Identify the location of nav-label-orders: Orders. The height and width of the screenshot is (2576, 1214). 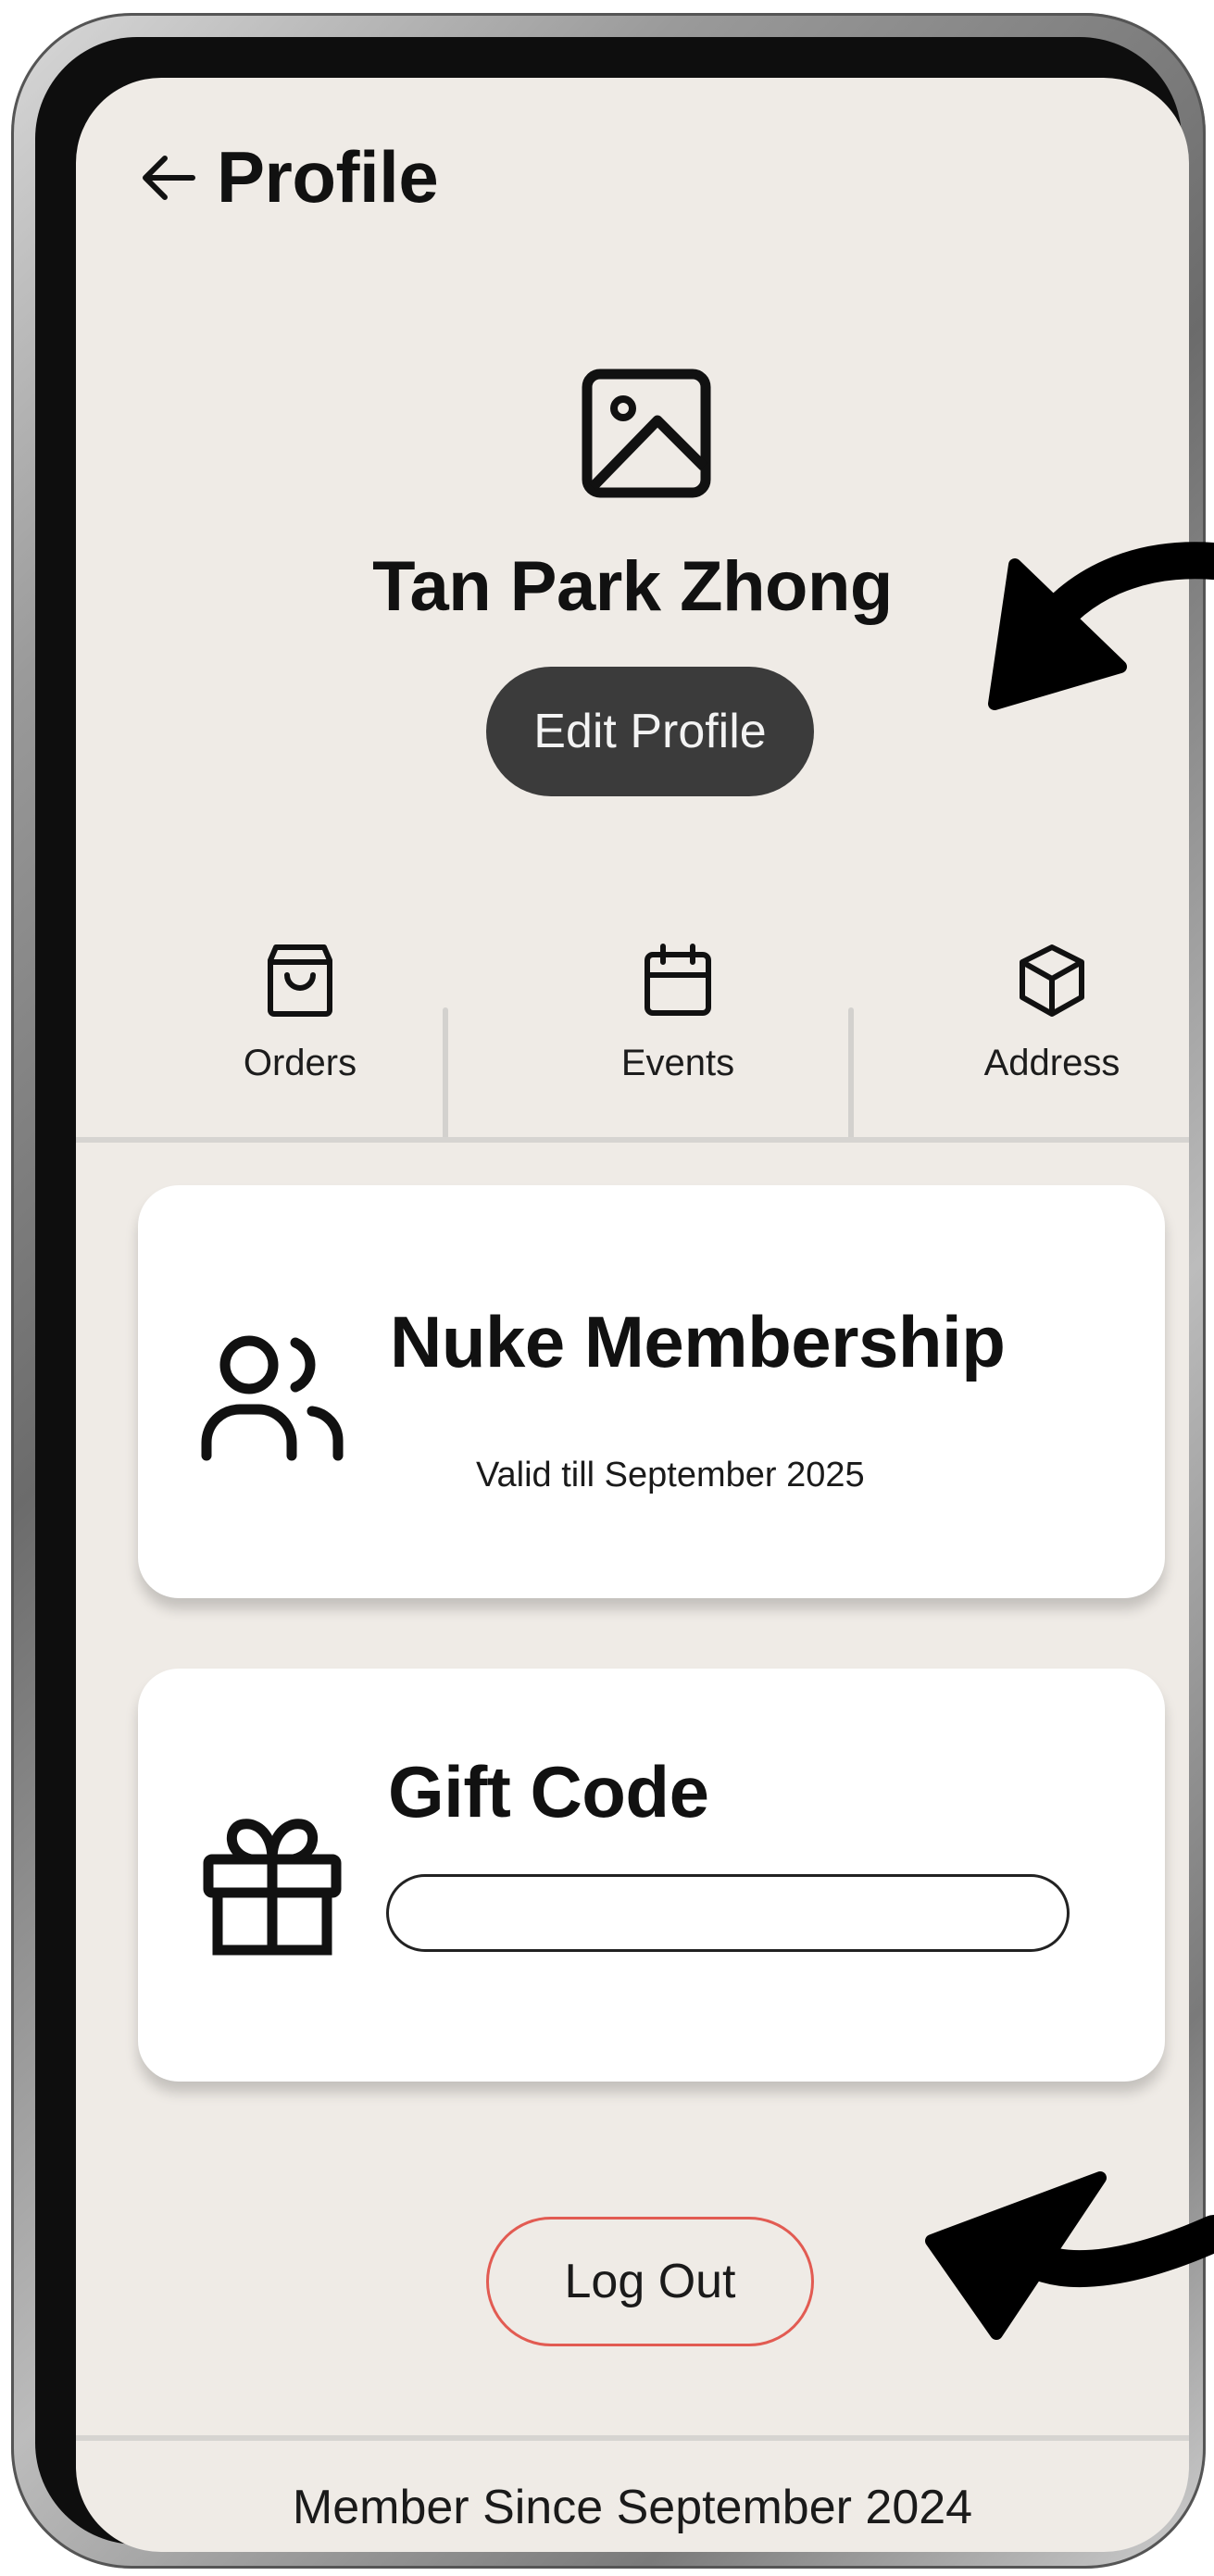
(300, 1063).